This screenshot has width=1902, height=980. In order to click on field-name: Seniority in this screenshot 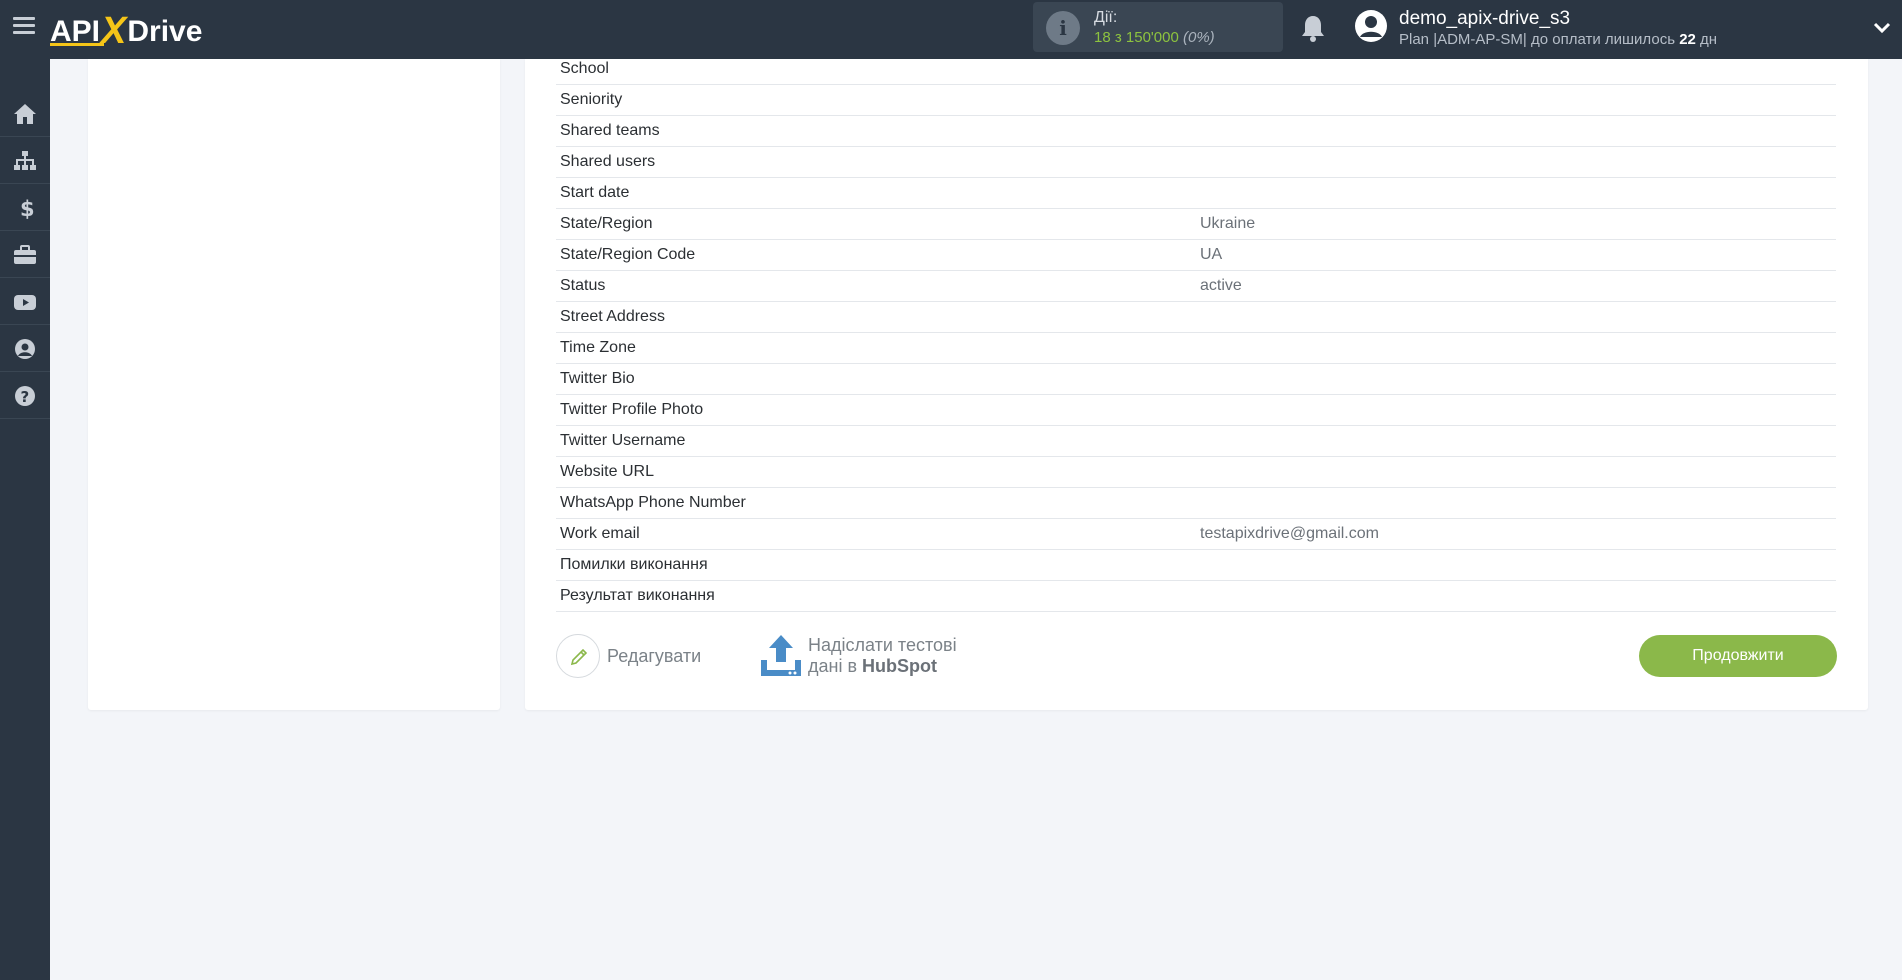, I will do `click(591, 99)`.